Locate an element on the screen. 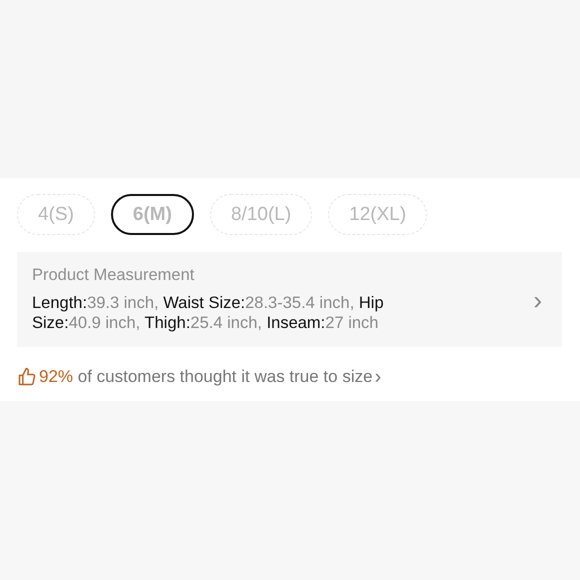 The image size is (580, 580). true-to-size-text: 92% of customers thought it was true to size is located at coordinates (206, 377).